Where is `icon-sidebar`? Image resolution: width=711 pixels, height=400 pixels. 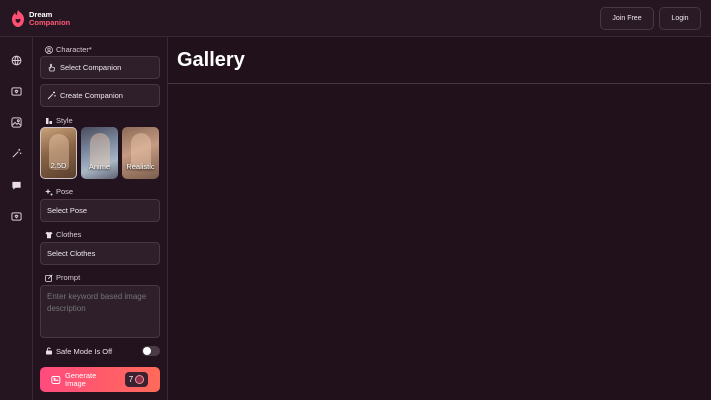
icon-sidebar is located at coordinates (16, 218).